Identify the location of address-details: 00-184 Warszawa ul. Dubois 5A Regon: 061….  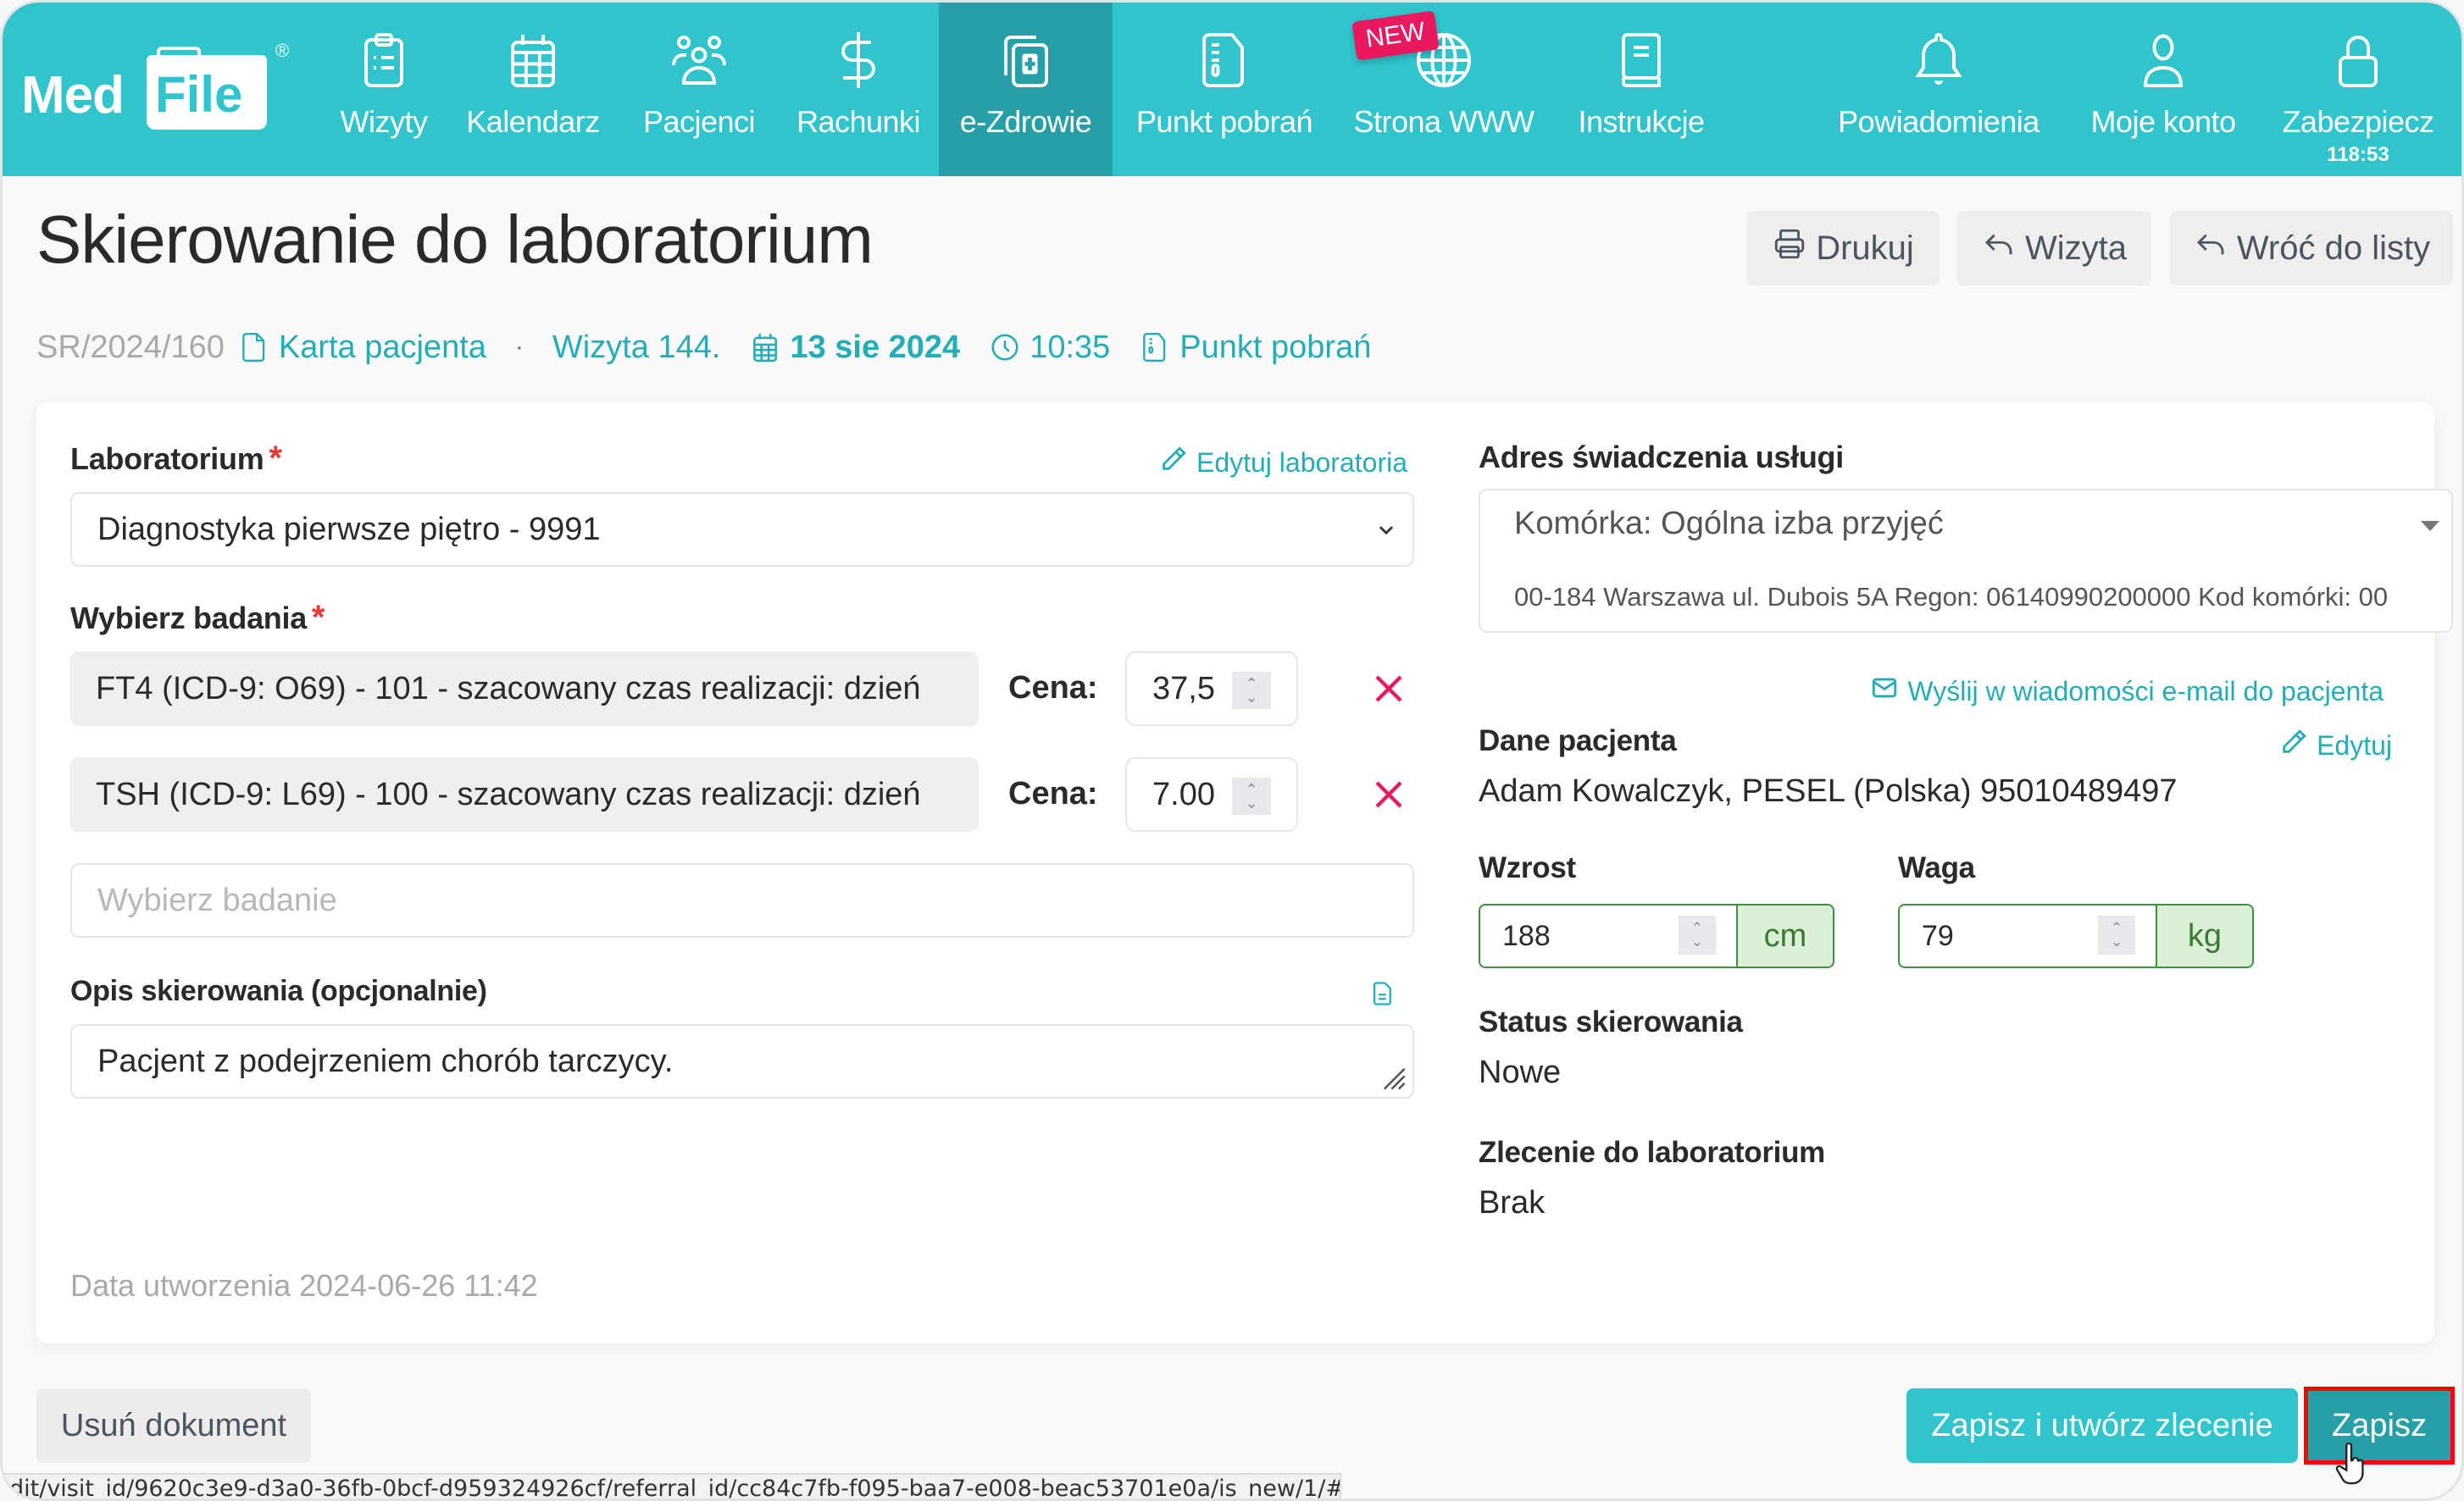
(1952, 597).